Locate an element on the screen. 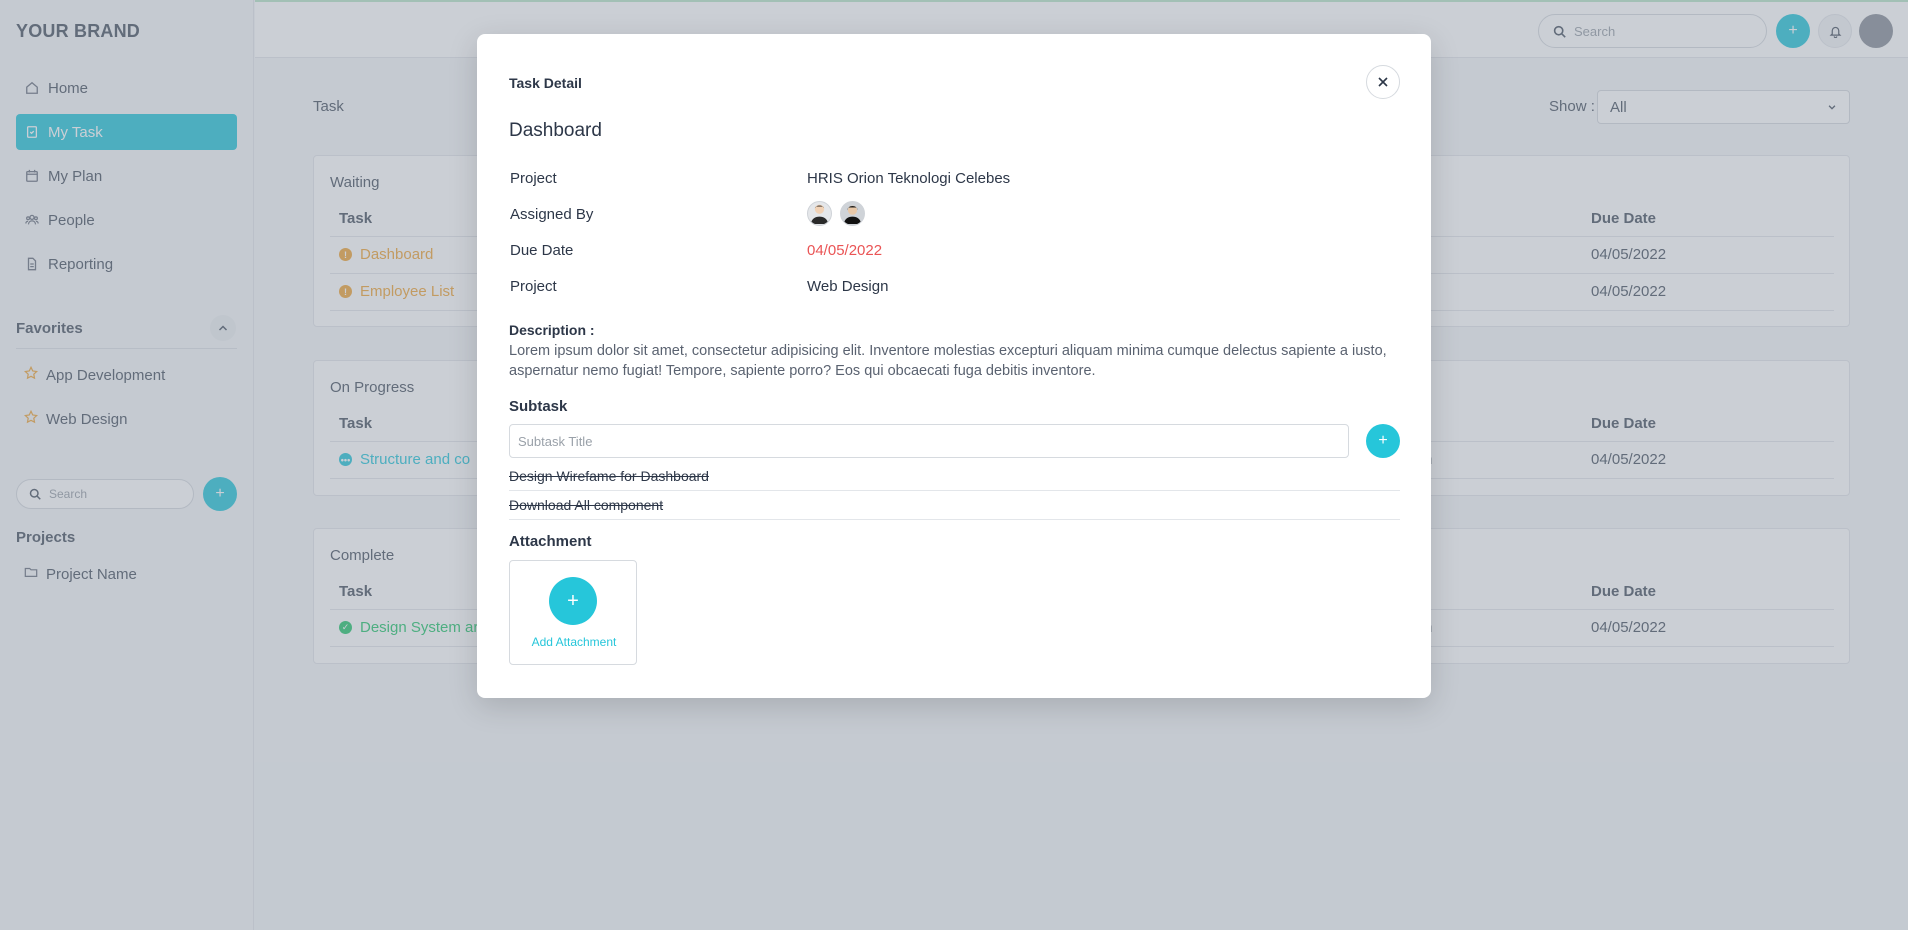  add-attachment-label: Add Attachment is located at coordinates (574, 642).